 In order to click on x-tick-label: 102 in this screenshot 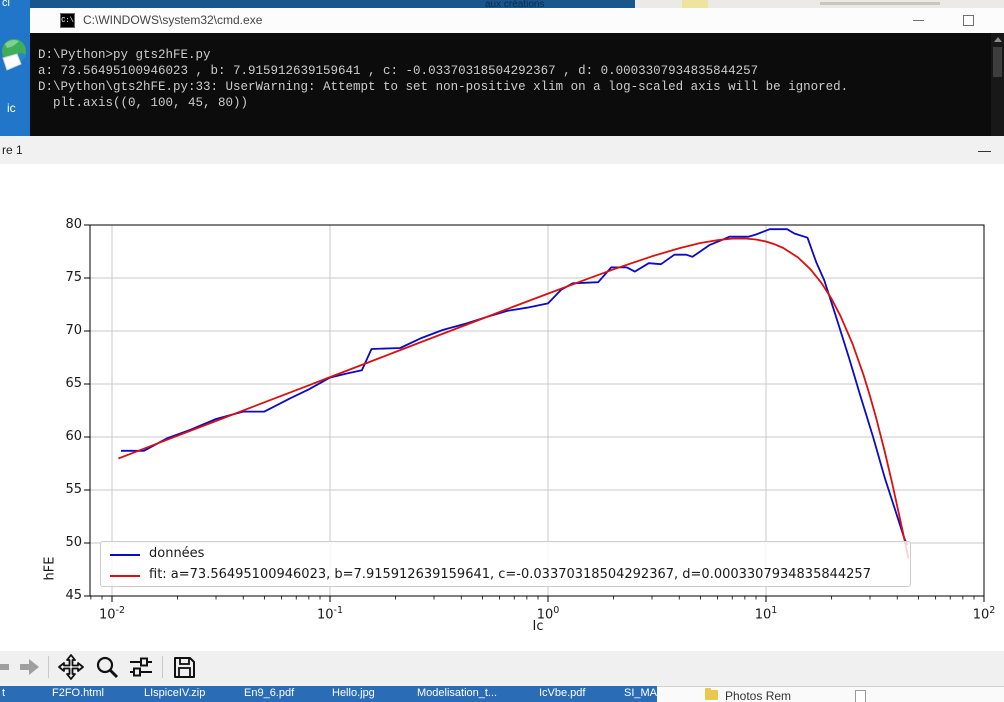, I will do `click(984, 614)`.